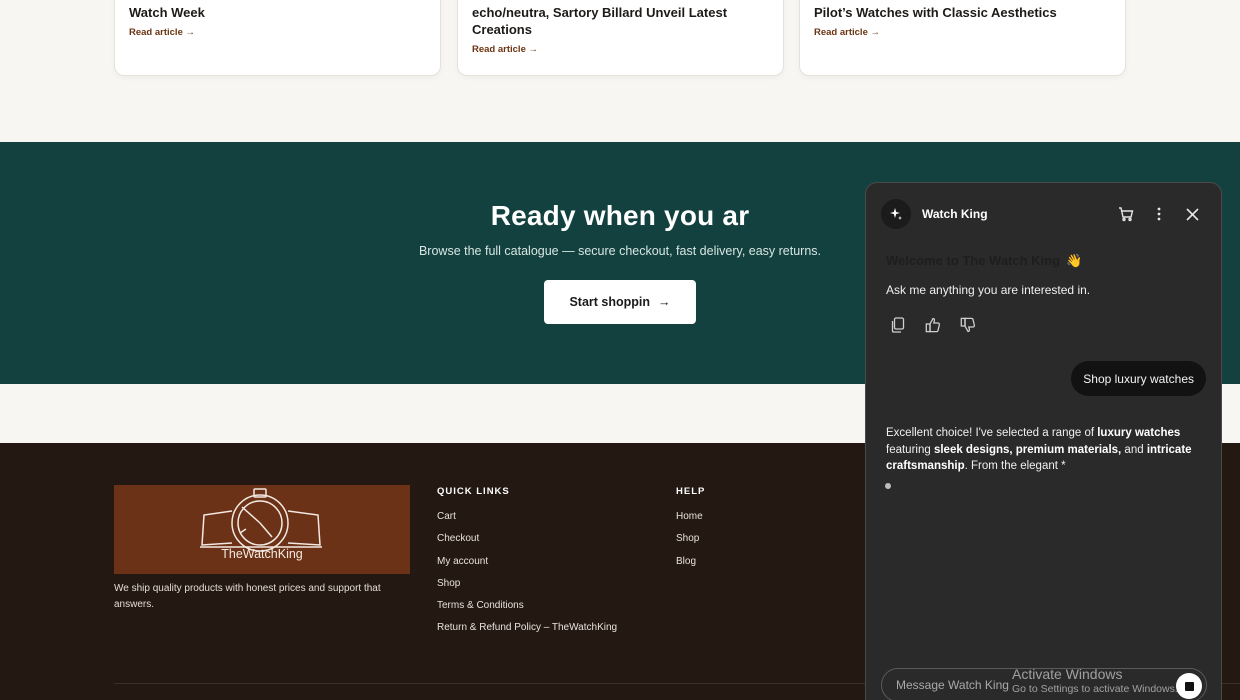 The height and width of the screenshot is (700, 1240). I want to click on help-list: Home Shop Blog, so click(689, 542).